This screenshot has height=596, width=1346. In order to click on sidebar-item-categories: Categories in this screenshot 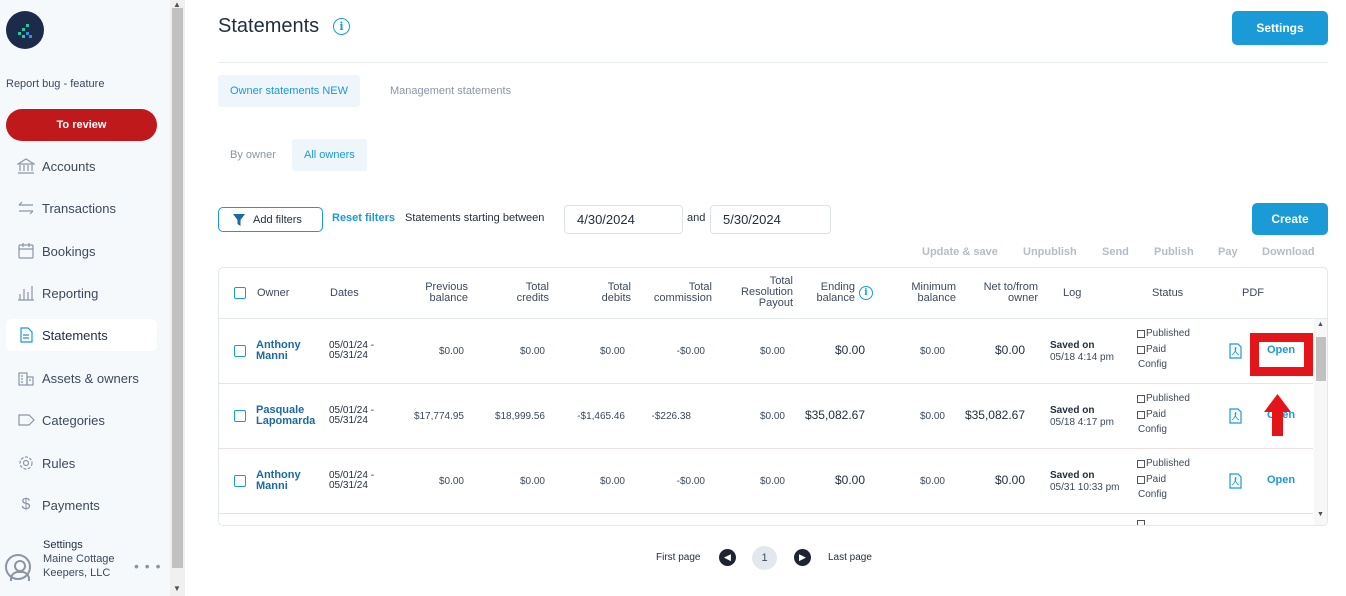, I will do `click(81, 420)`.